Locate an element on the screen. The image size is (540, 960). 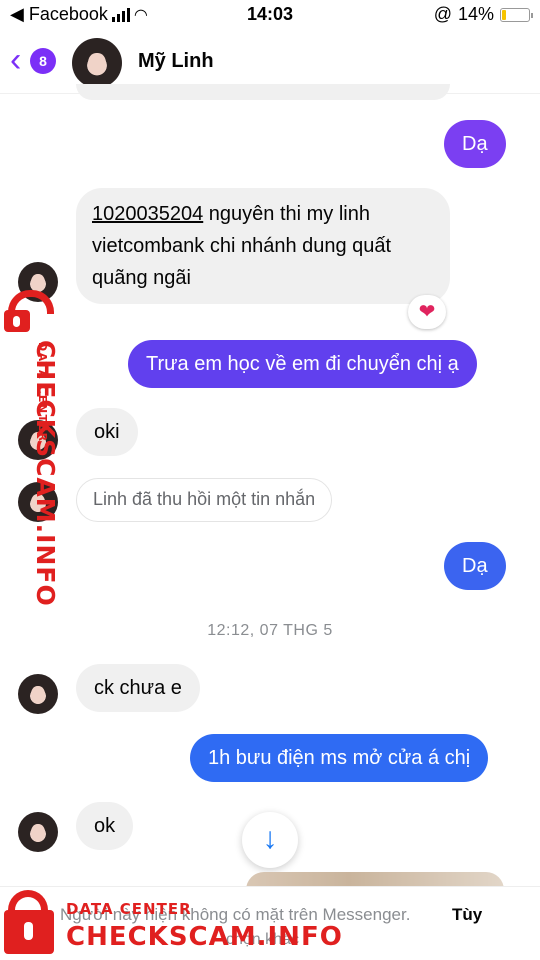
unread-count-badge: 8 is located at coordinates (43, 61).